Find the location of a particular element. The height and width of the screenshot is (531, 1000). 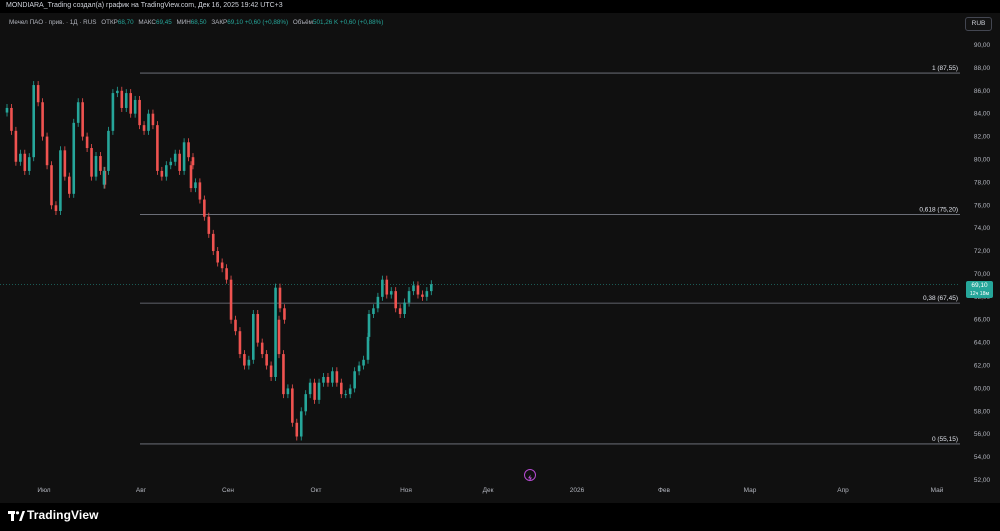

y-tick-label: 58,00 is located at coordinates (982, 411).